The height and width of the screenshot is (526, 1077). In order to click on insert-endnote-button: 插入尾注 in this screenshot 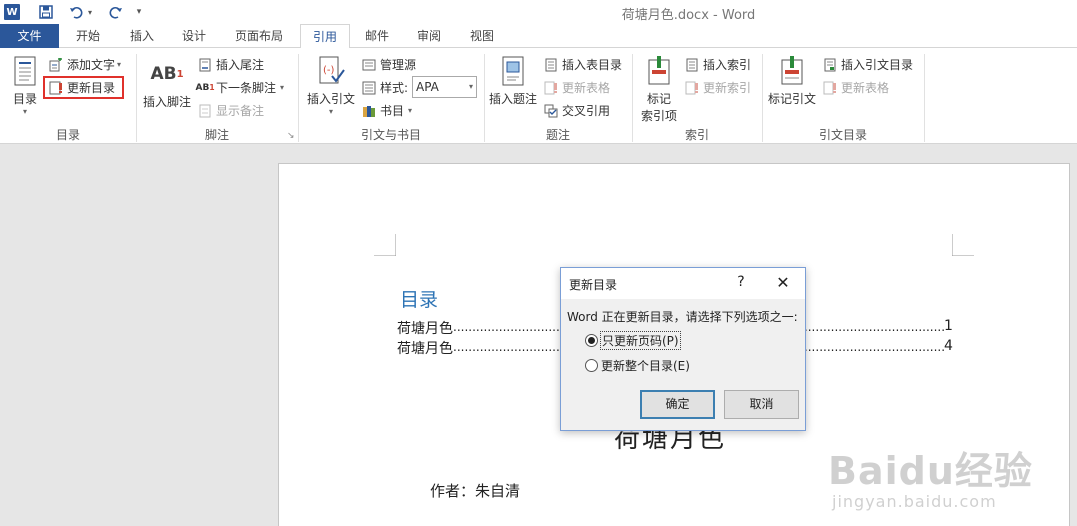, I will do `click(230, 64)`.